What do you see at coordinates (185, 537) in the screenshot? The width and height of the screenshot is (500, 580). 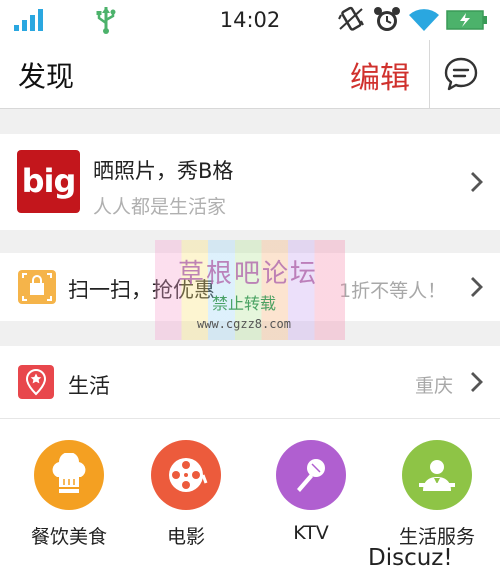 I see `category-label: 电影` at bounding box center [185, 537].